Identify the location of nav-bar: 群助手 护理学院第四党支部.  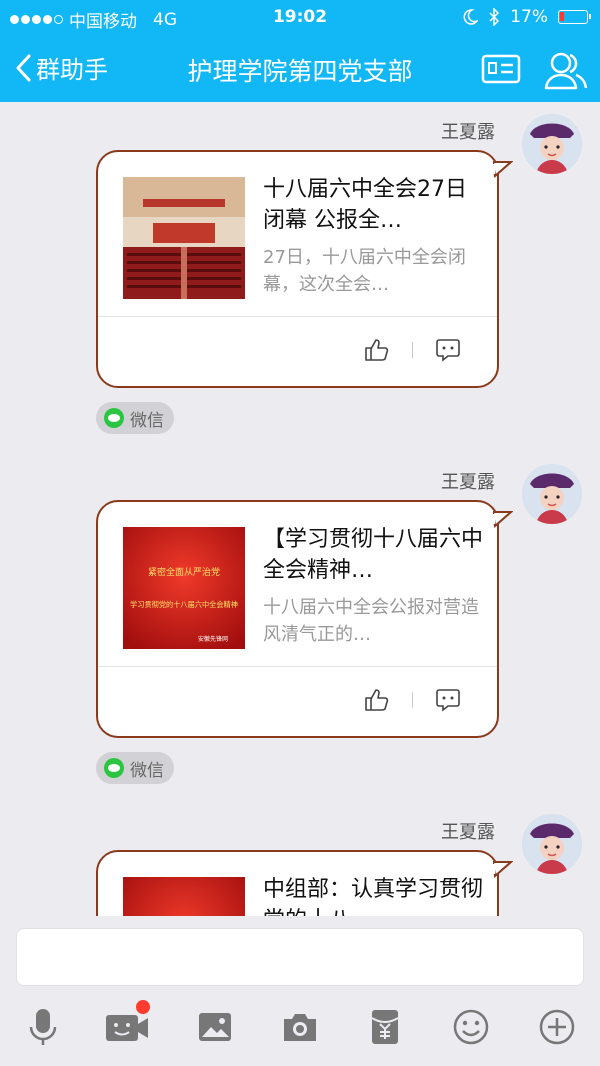
(300, 69).